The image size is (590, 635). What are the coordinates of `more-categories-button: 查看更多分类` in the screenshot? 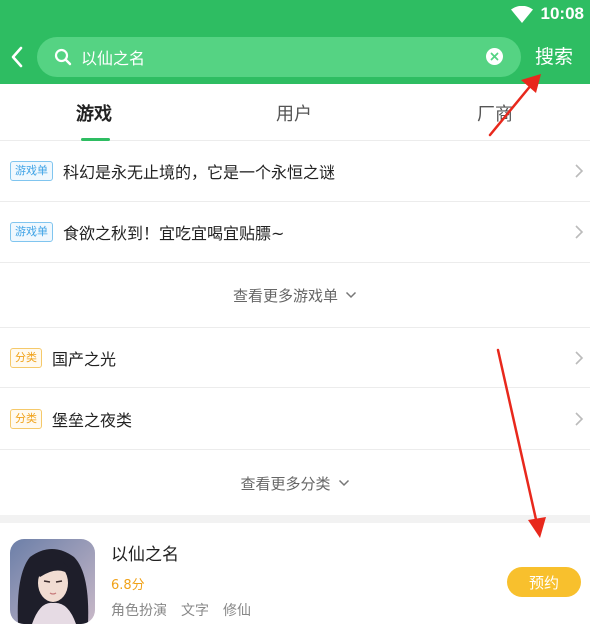 It's located at (295, 483).